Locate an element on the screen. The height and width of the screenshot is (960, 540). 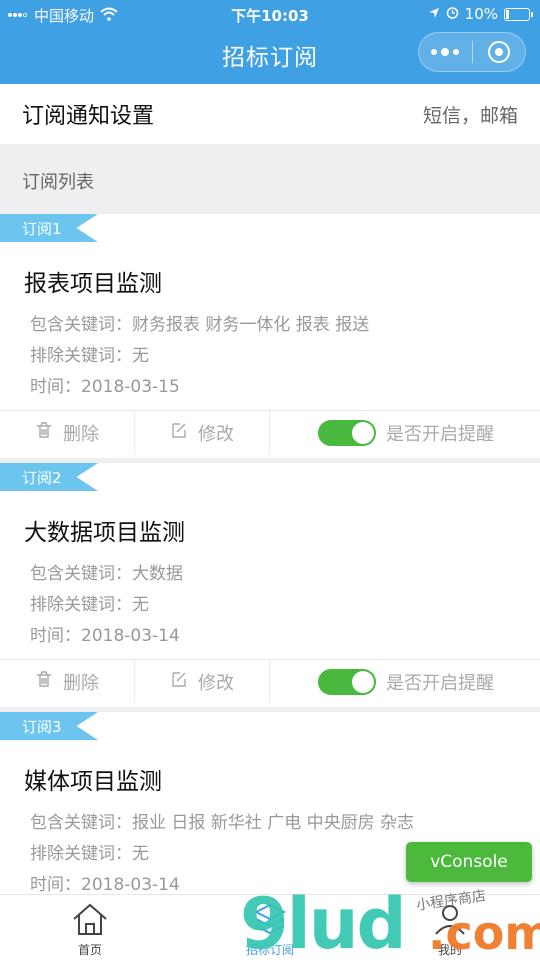
subscription-tag: 订阅2 is located at coordinates (49, 477).